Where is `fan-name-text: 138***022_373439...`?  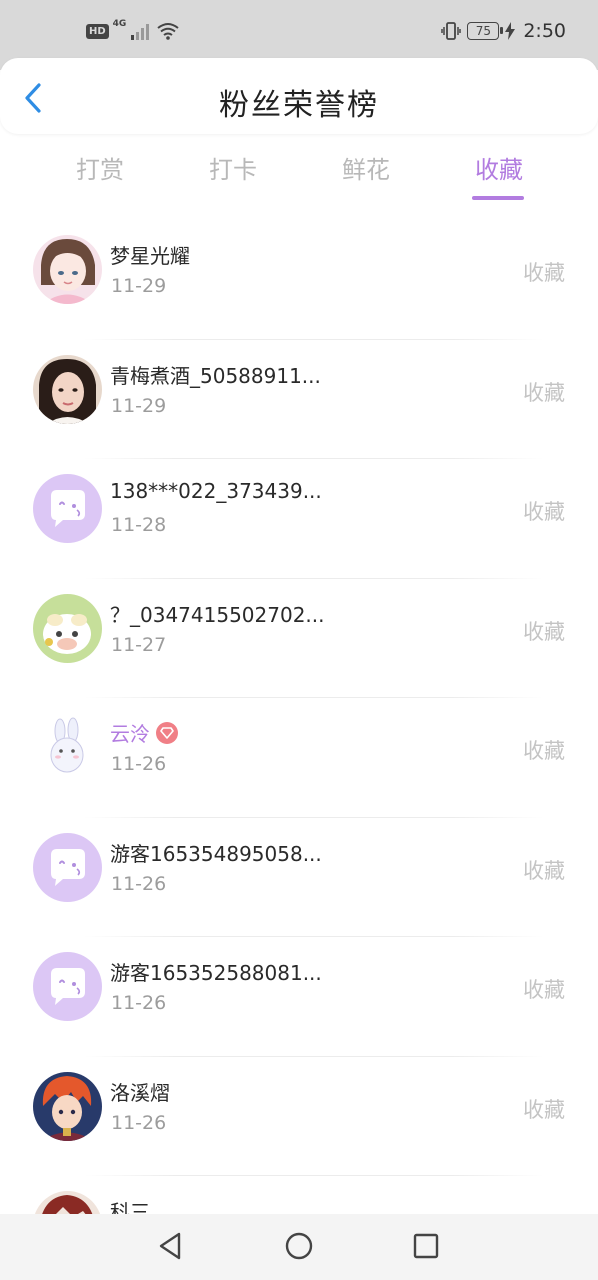 fan-name-text: 138***022_373439... is located at coordinates (216, 491).